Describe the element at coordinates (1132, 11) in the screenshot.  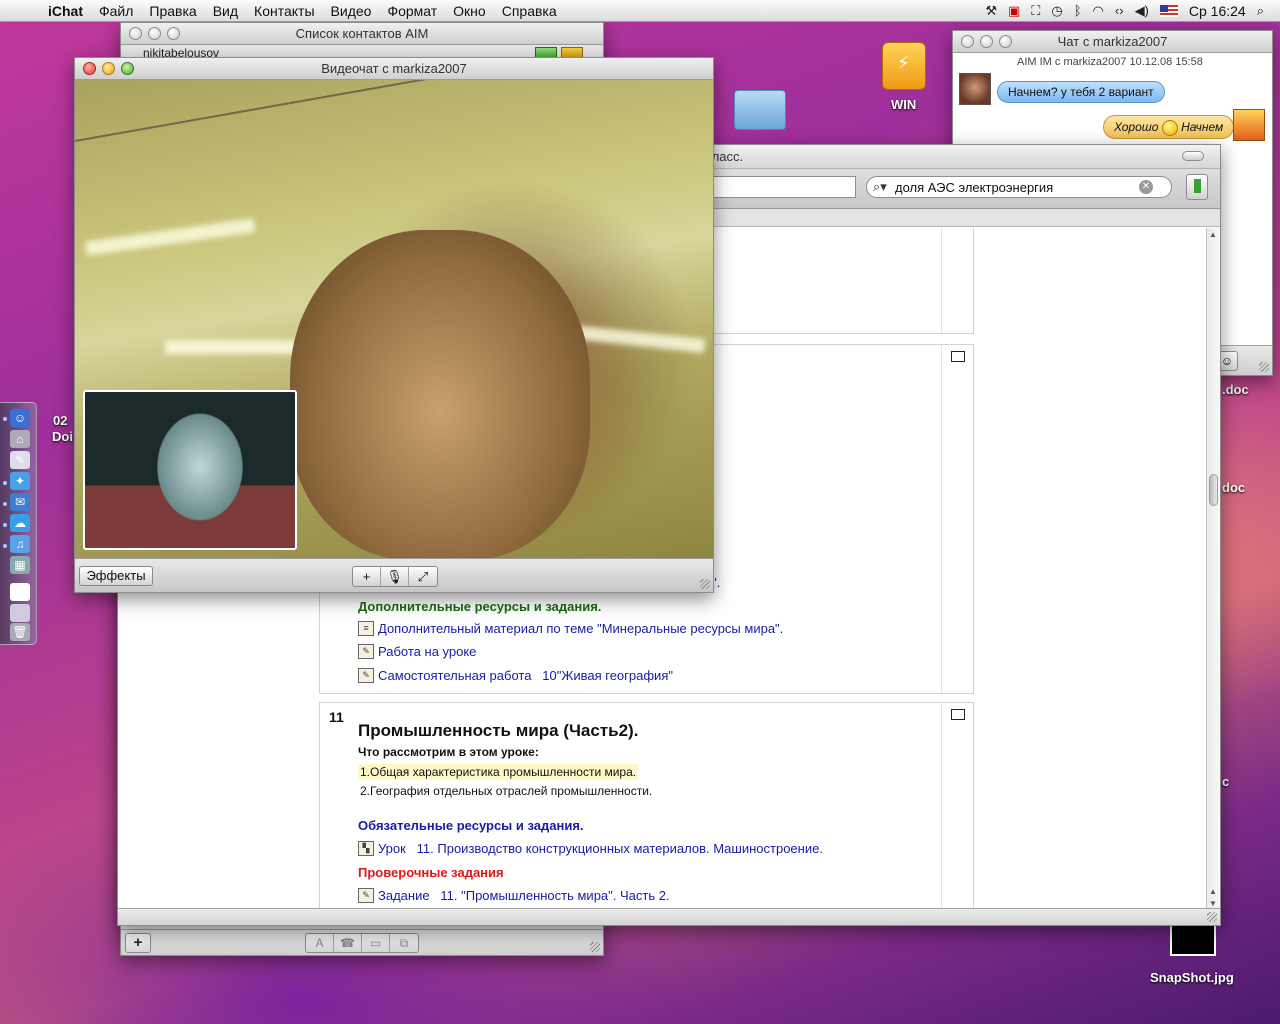
I see `menu-extras: ⚒ ▣ ⛶ ◷ ᛒ ◠ ‹› ◀) Ср 16:24 ⌕` at that location.